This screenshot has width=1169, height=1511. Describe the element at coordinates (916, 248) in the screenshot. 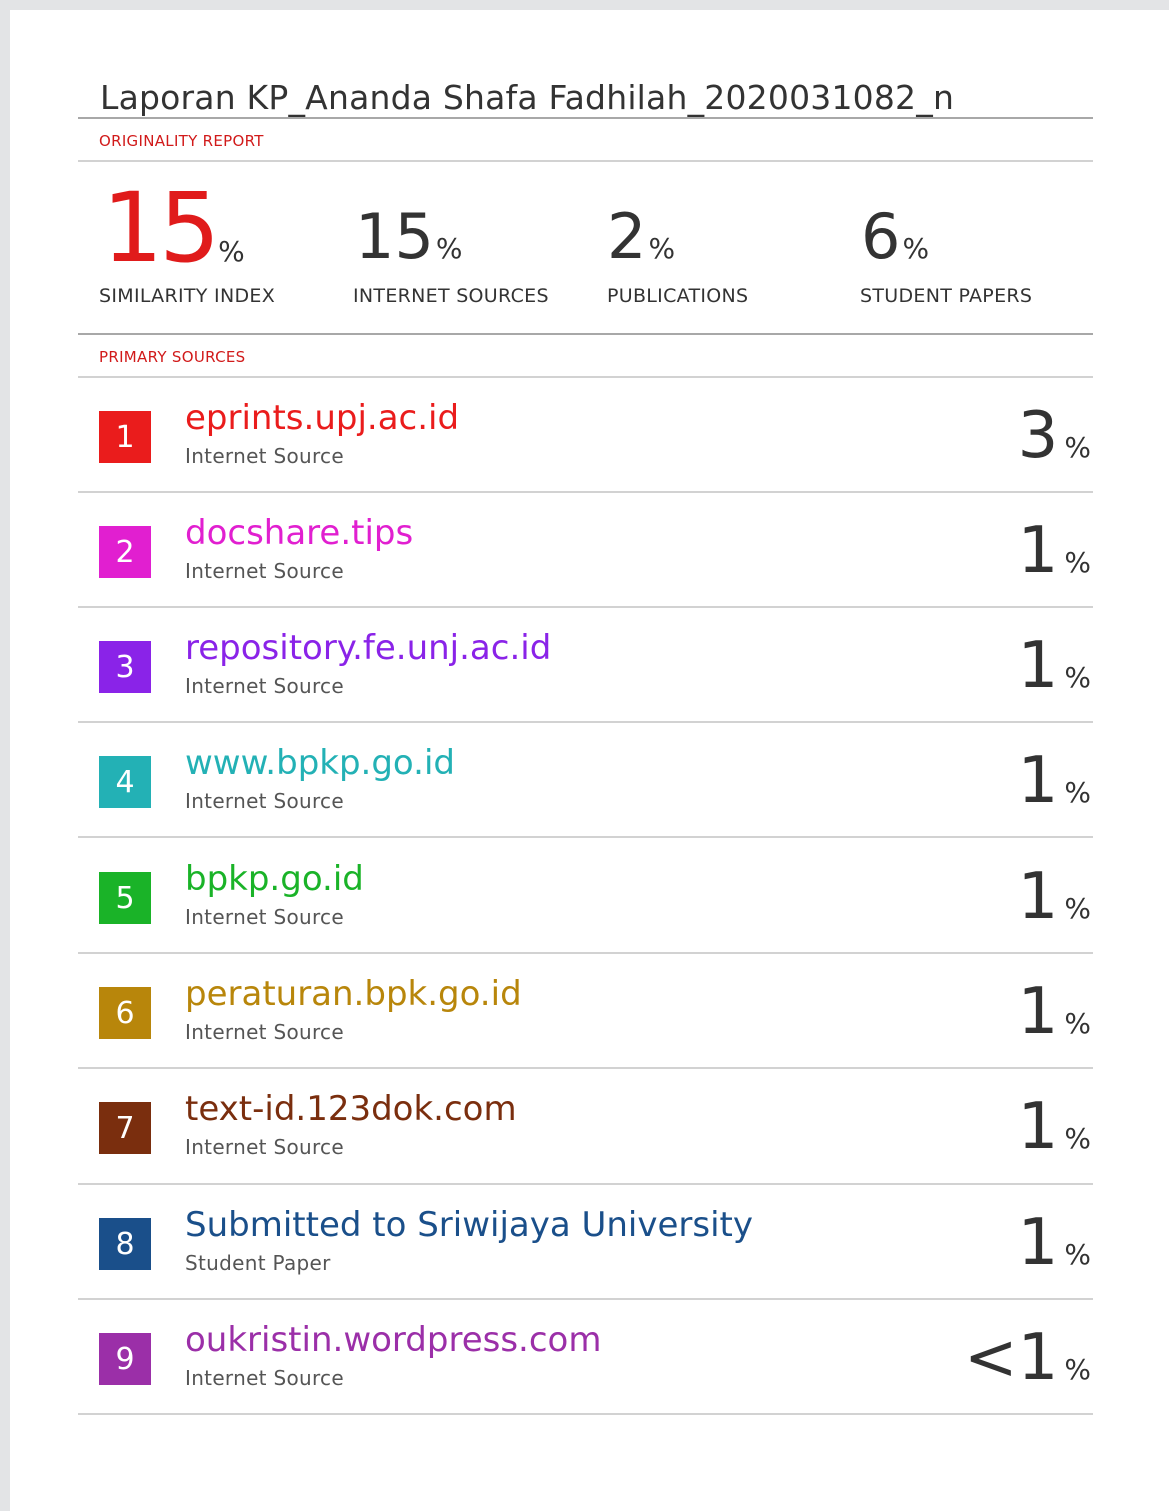

I see `student-papers-unit: %` at that location.